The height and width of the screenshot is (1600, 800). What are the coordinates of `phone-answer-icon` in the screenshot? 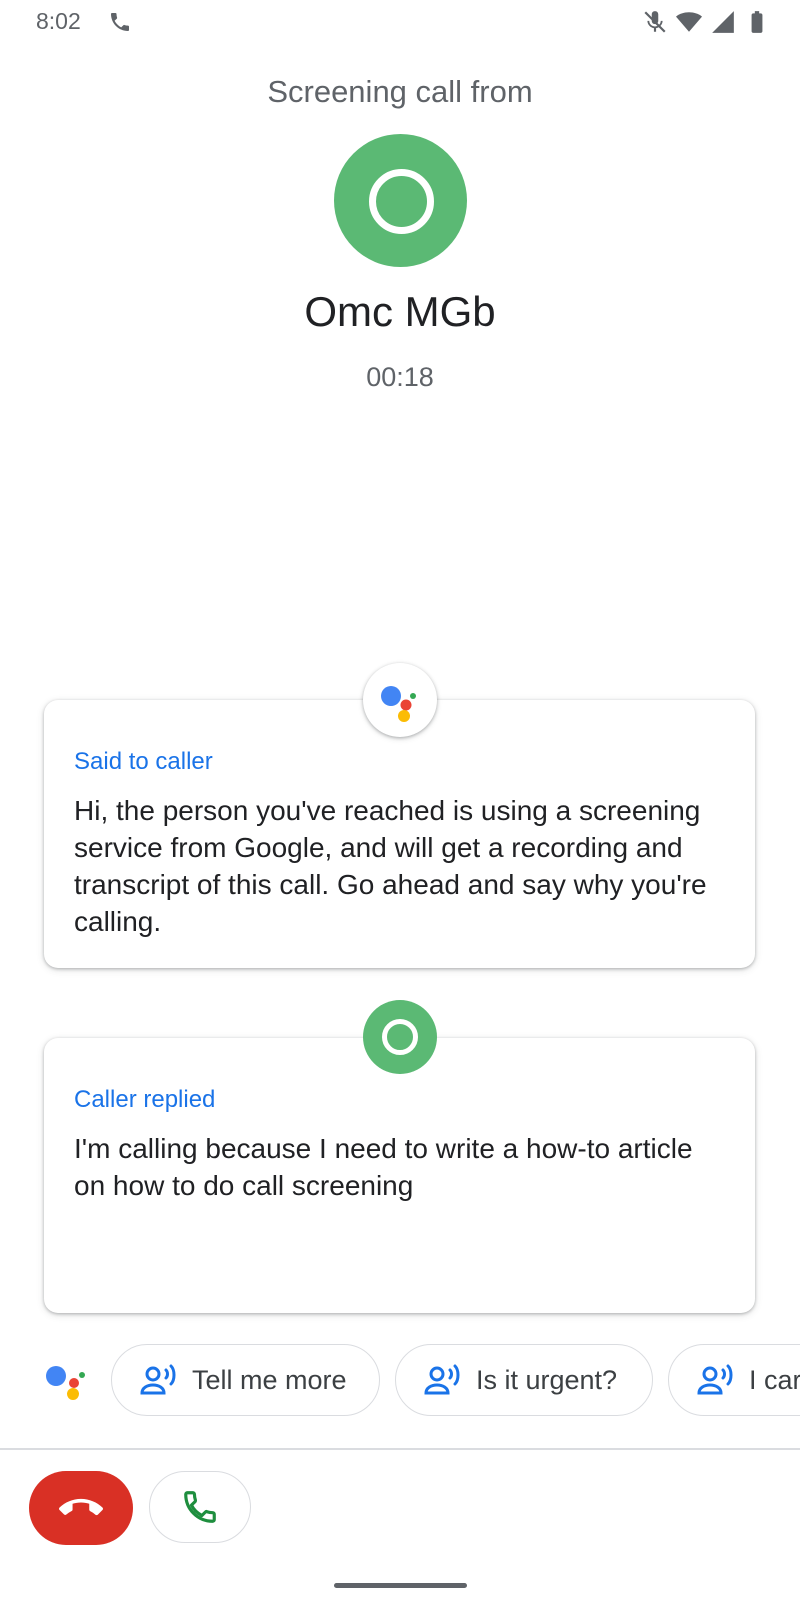 It's located at (200, 1507).